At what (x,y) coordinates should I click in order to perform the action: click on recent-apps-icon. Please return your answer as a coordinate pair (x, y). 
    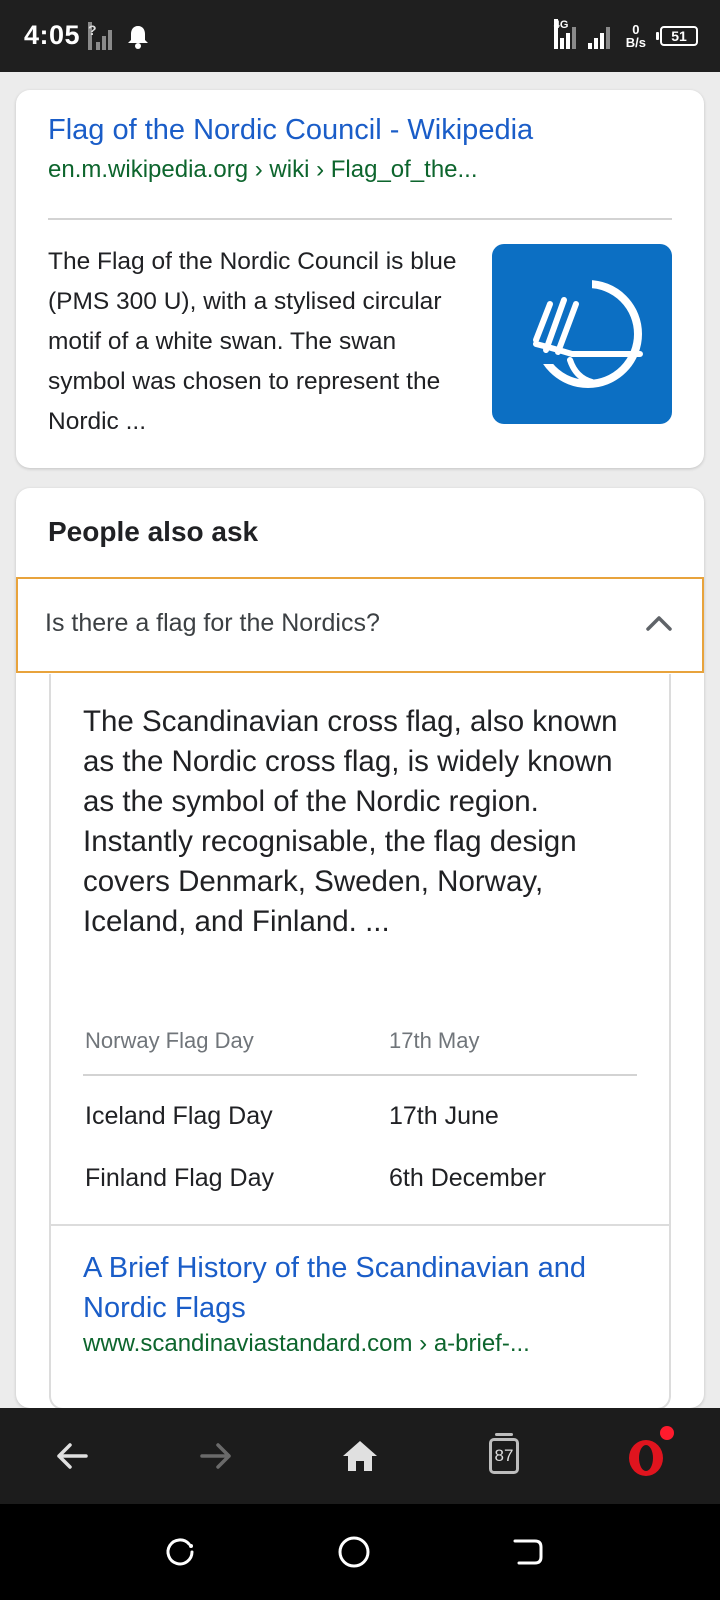
    Looking at the image, I should click on (180, 1552).